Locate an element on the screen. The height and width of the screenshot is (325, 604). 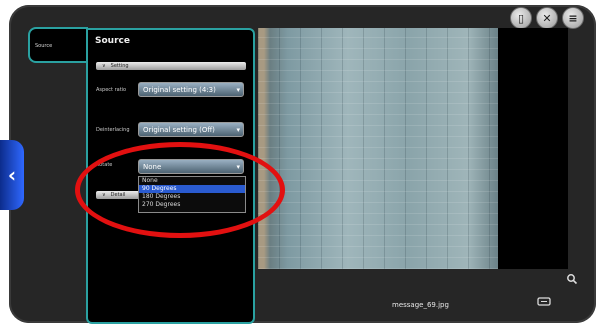
deinterlacing-select: Original setting (Off) ▾ is located at coordinates (191, 129).